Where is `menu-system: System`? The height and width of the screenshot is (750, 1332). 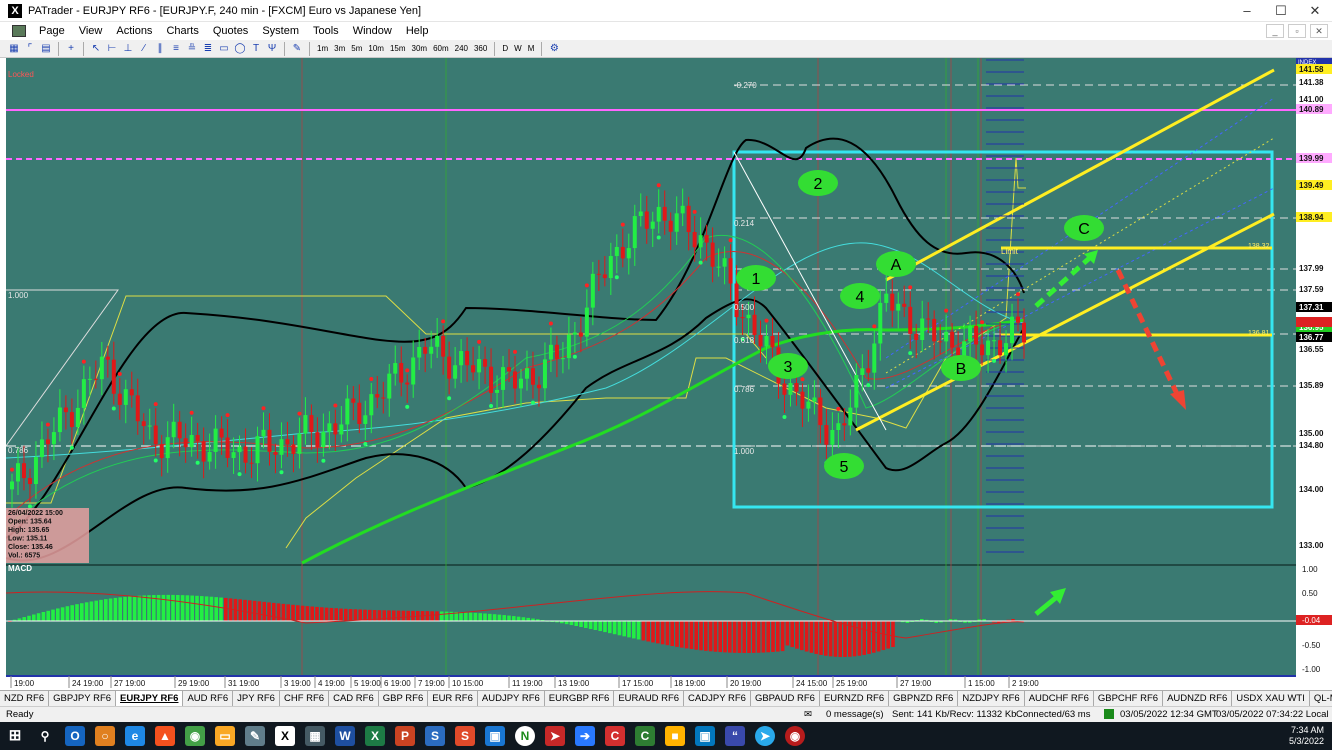 menu-system: System is located at coordinates (280, 31).